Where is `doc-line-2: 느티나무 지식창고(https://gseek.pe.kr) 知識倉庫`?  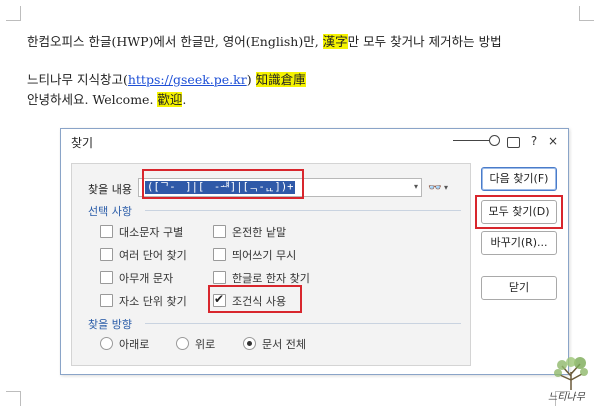
doc-line-2: 느티나무 지식창고(https://gseek.pe.kr) 知識倉庫 is located at coordinates (166, 78).